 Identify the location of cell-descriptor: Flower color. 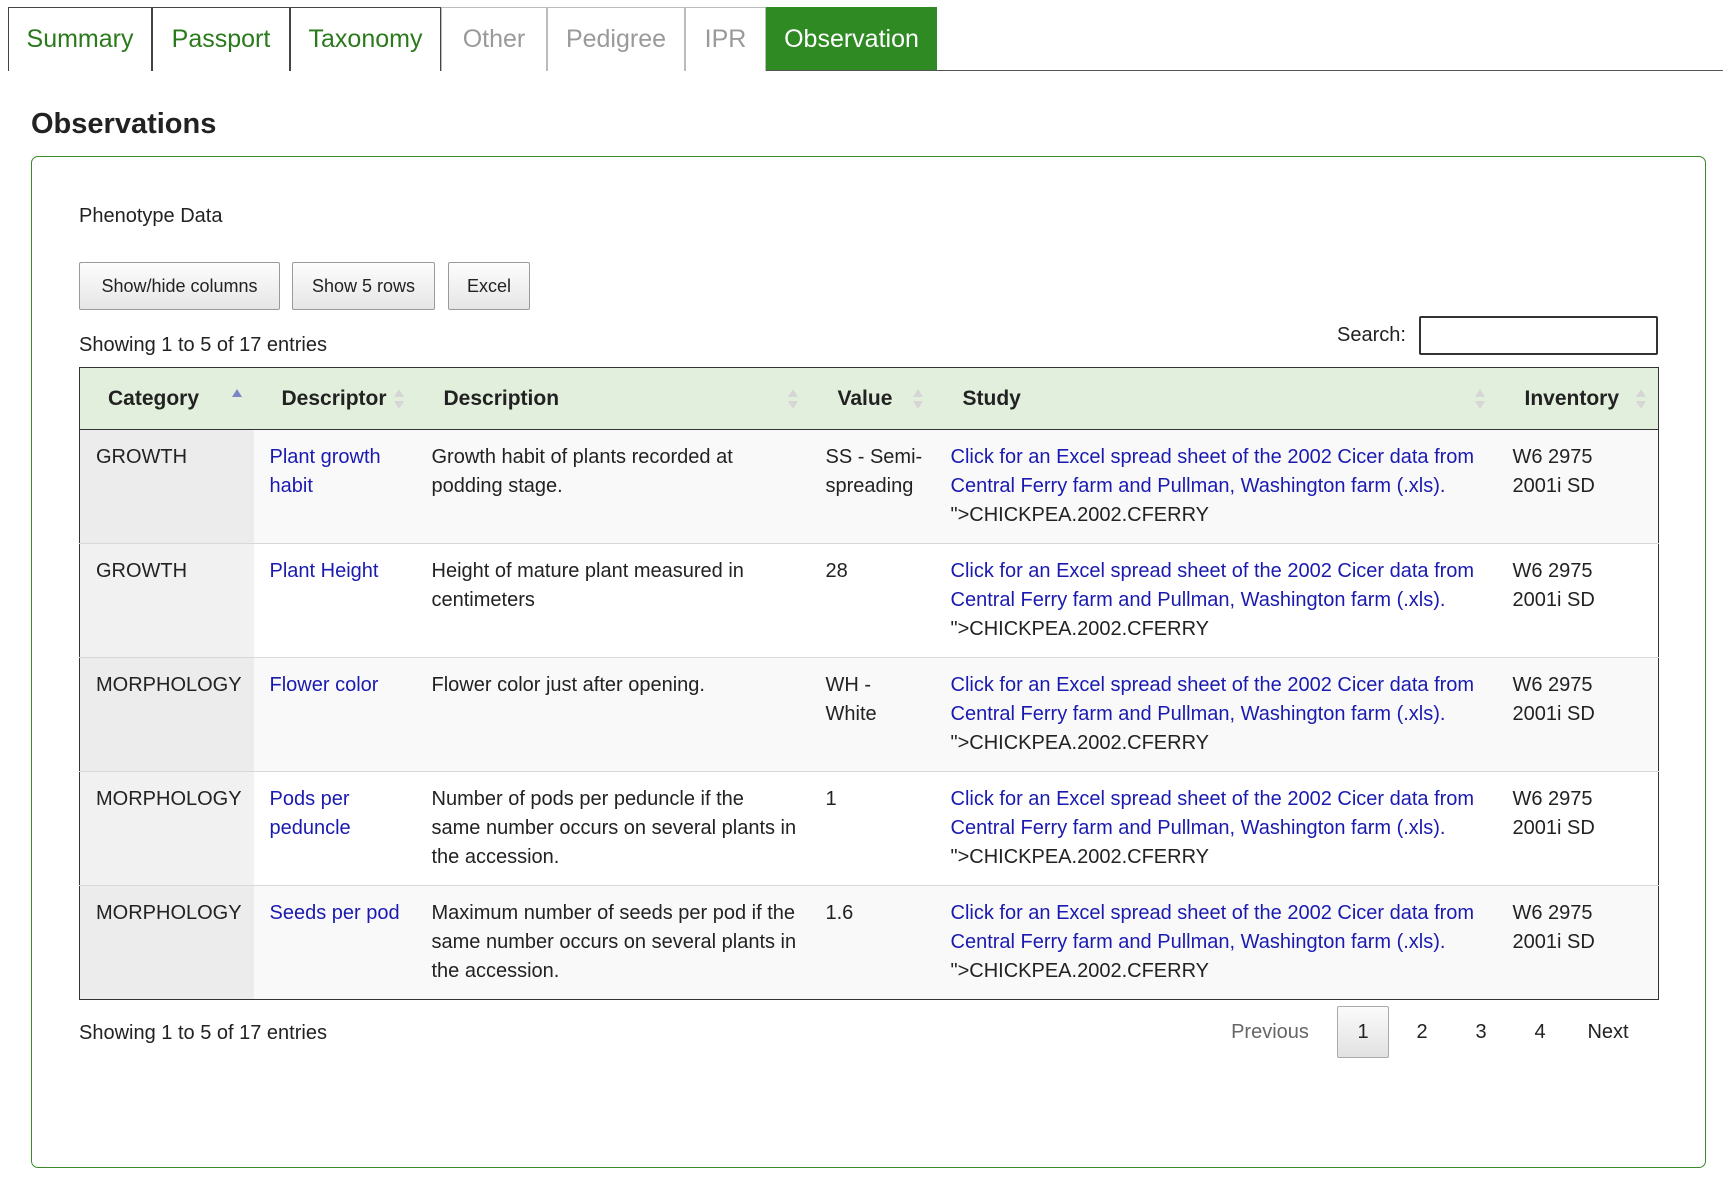
(334, 714).